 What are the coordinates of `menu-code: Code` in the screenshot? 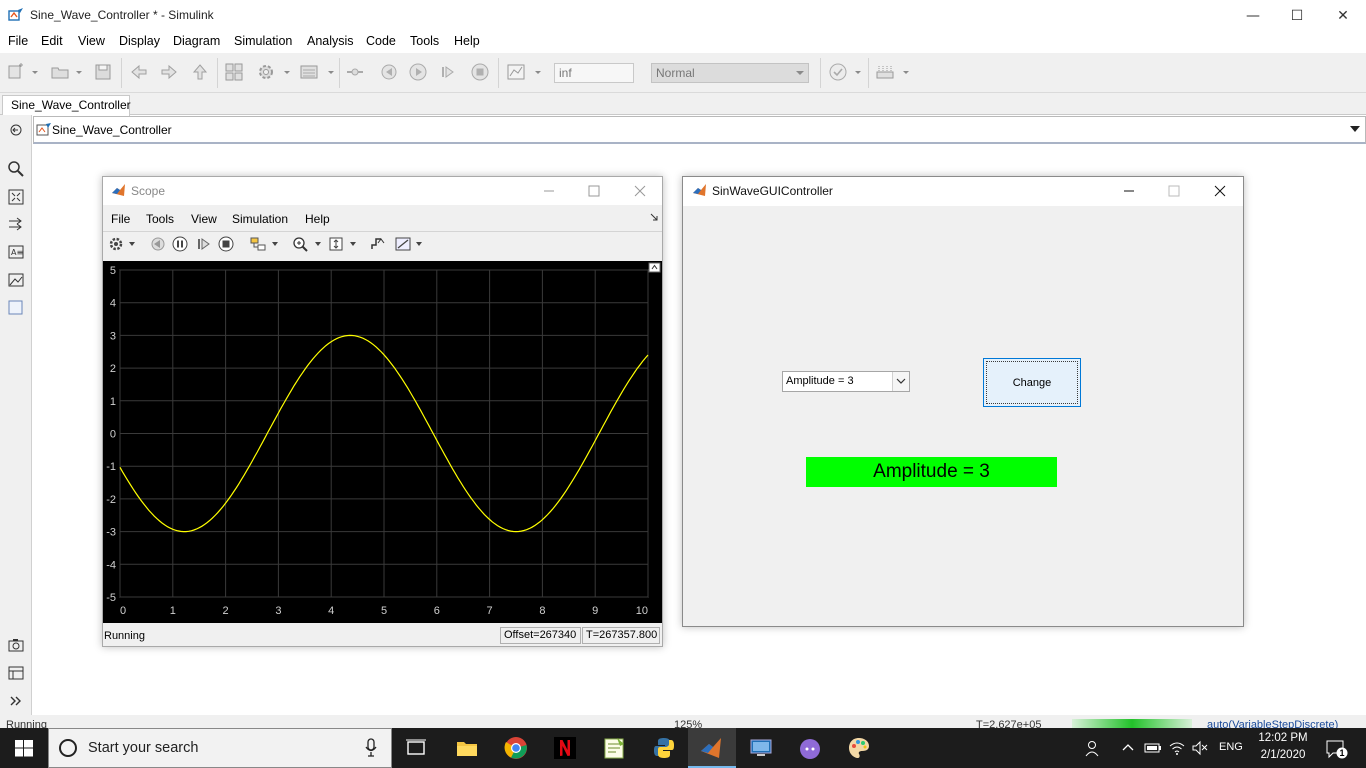 It's located at (381, 41).